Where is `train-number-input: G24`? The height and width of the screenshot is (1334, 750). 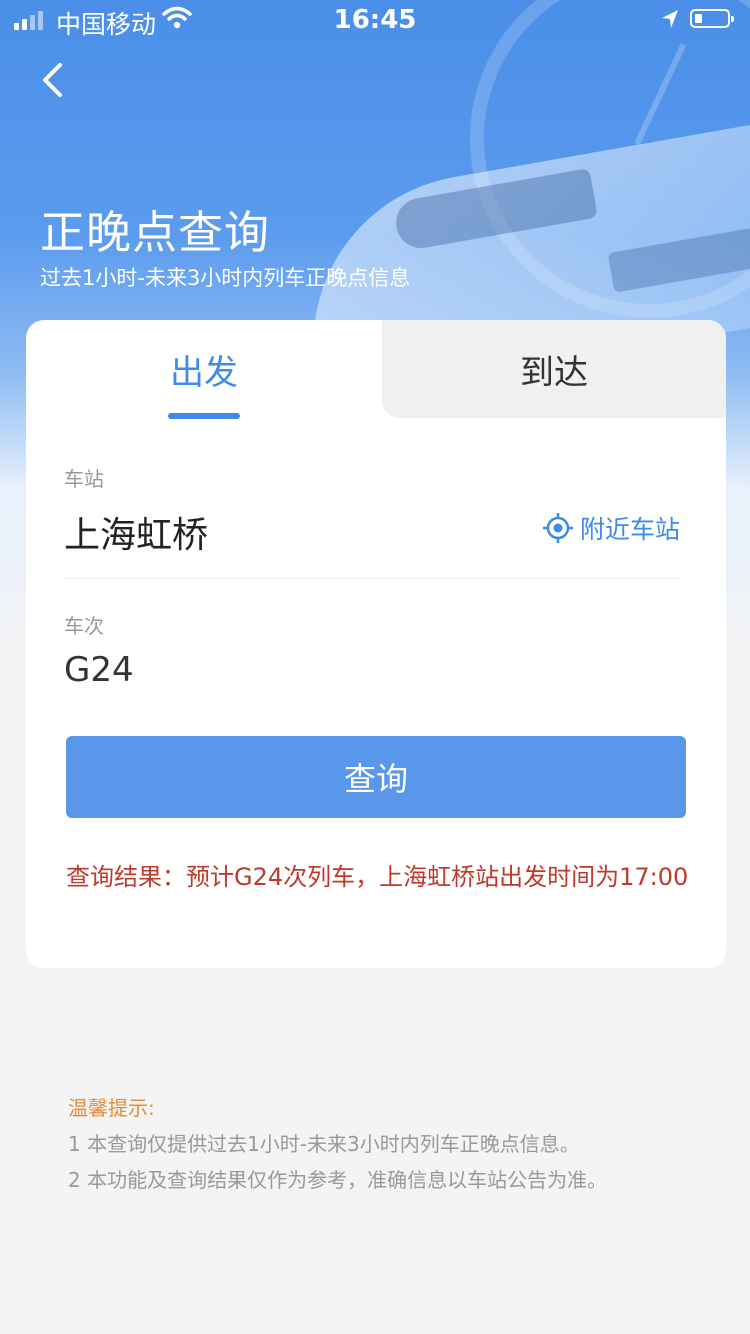
train-number-input: G24 is located at coordinates (99, 670).